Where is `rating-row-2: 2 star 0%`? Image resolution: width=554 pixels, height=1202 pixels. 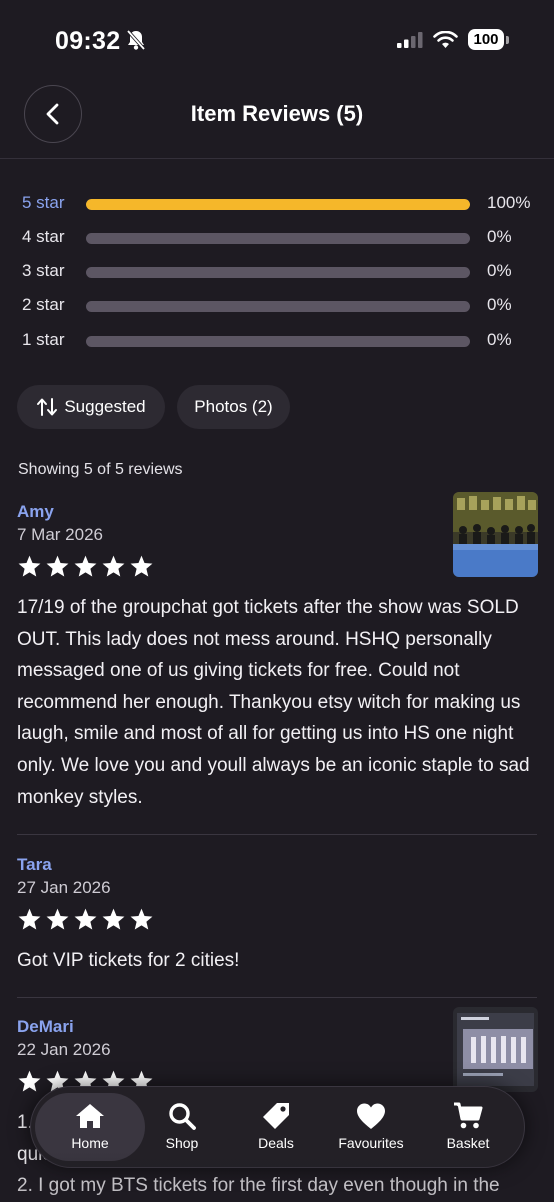 rating-row-2: 2 star 0% is located at coordinates (277, 307).